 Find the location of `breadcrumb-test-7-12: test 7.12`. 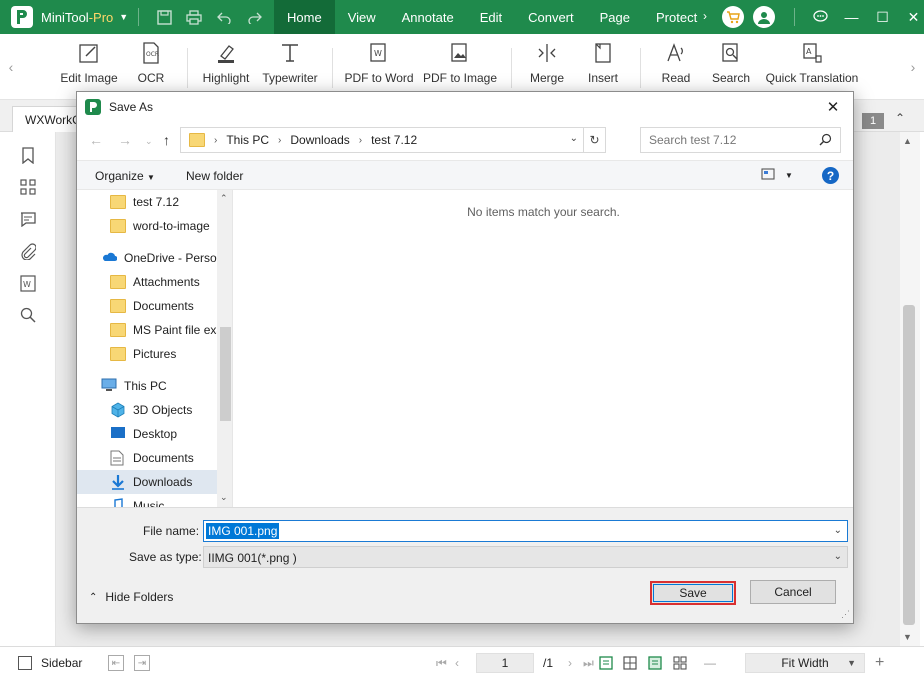

breadcrumb-test-7-12: test 7.12 is located at coordinates (394, 140).